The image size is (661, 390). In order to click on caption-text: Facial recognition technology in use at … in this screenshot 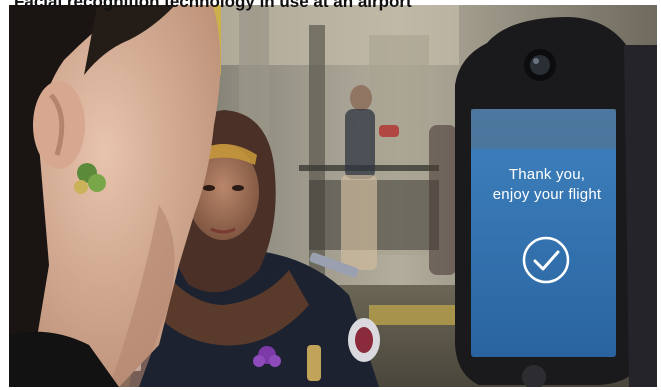, I will do `click(213, 5)`.